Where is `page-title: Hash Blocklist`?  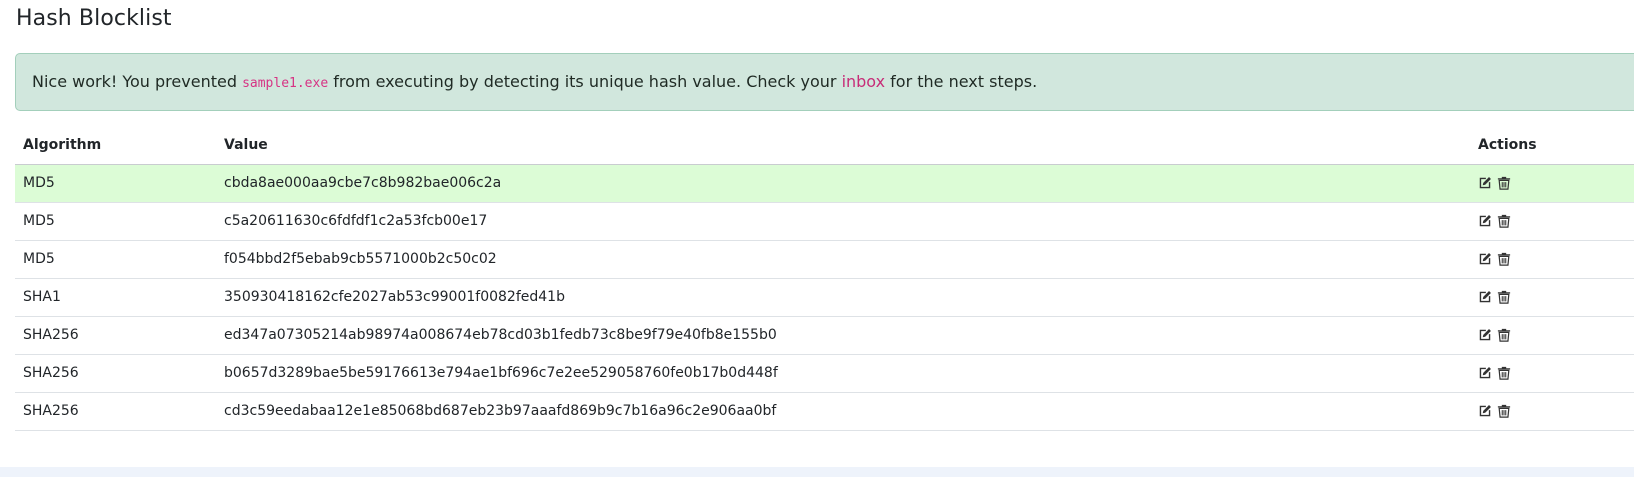 page-title: Hash Blocklist is located at coordinates (94, 18).